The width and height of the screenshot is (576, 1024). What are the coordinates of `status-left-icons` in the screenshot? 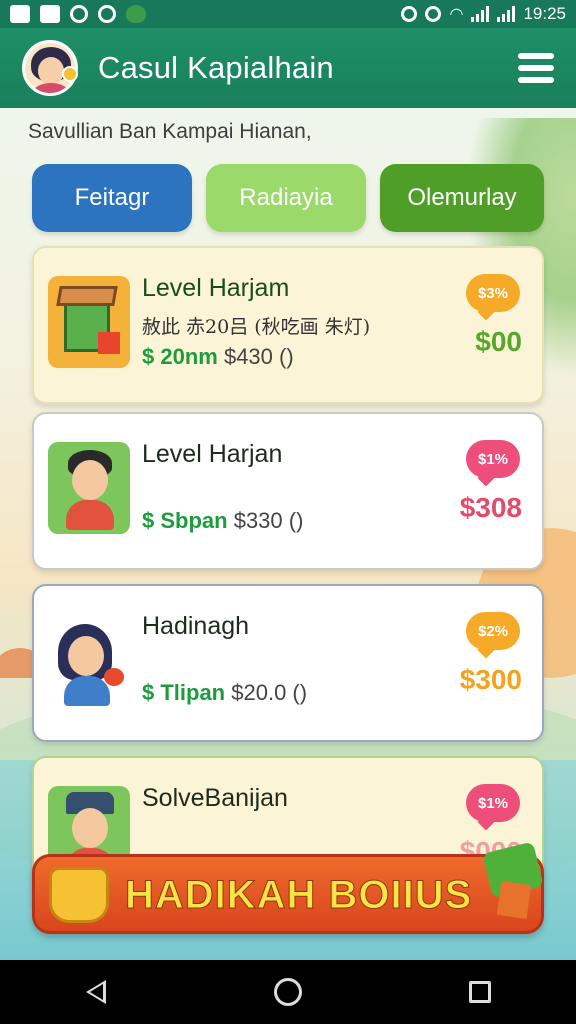 It's located at (78, 14).